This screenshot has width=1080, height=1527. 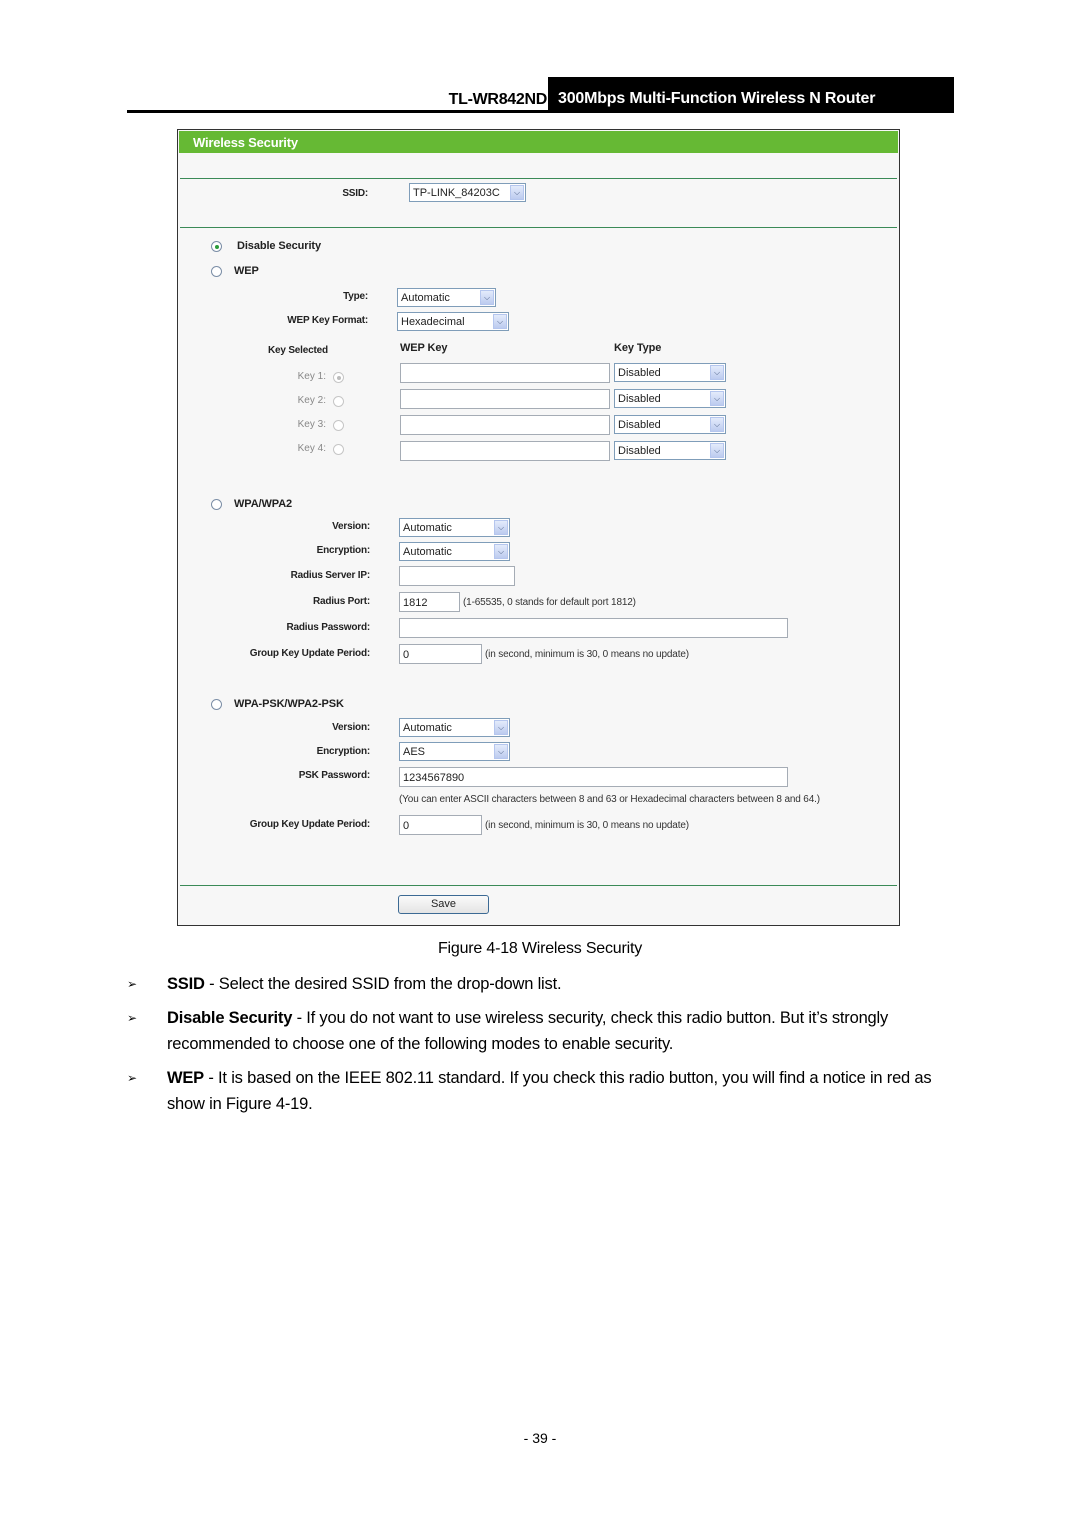 What do you see at coordinates (338, 377) in the screenshot?
I see `key-1-radio` at bounding box center [338, 377].